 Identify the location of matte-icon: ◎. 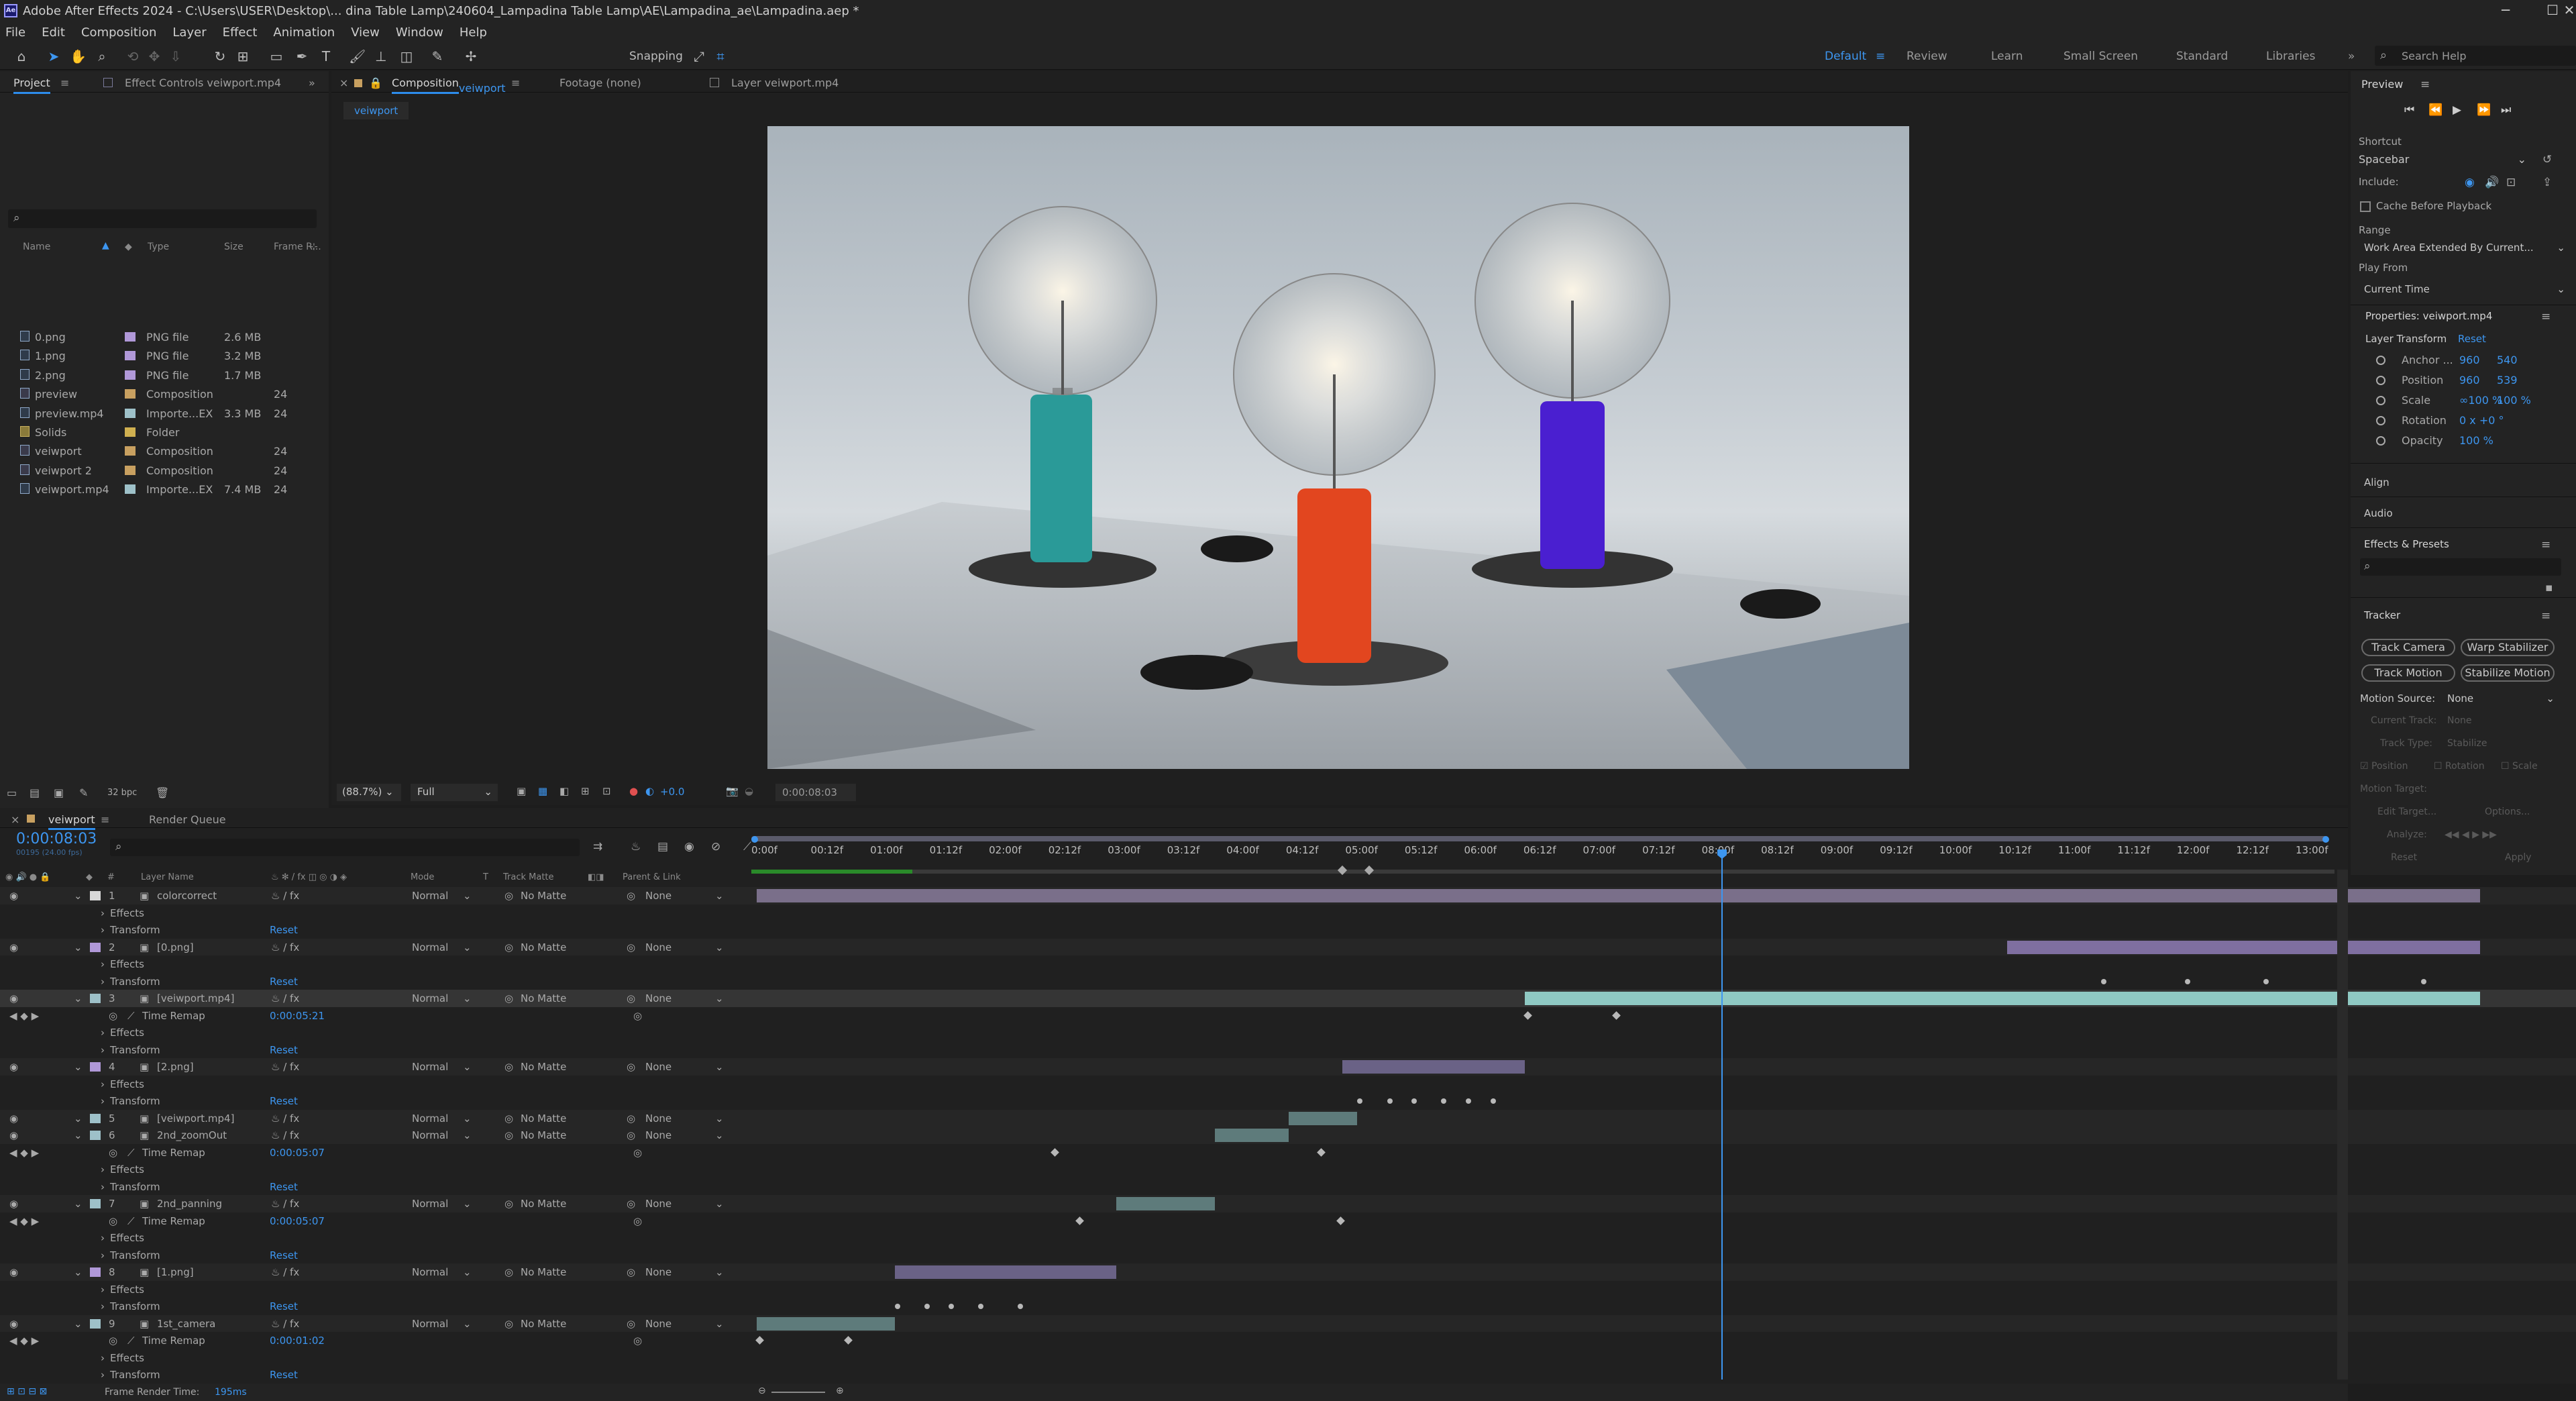
(508, 1135).